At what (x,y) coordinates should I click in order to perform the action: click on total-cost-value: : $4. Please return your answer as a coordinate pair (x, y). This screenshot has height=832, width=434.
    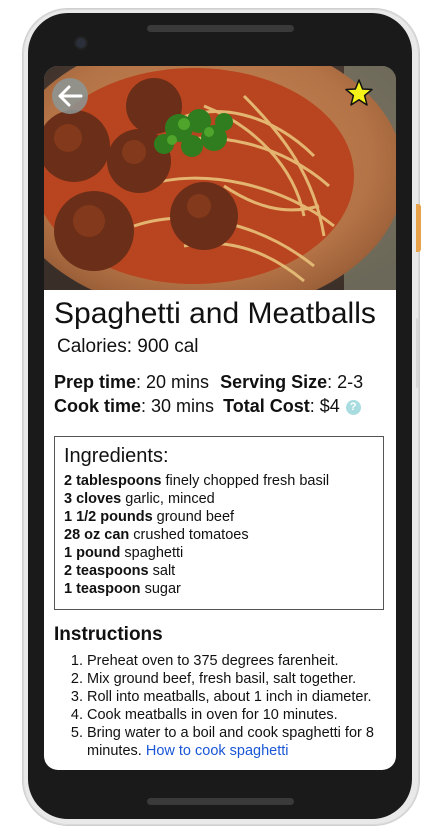
    Looking at the image, I should click on (324, 406).